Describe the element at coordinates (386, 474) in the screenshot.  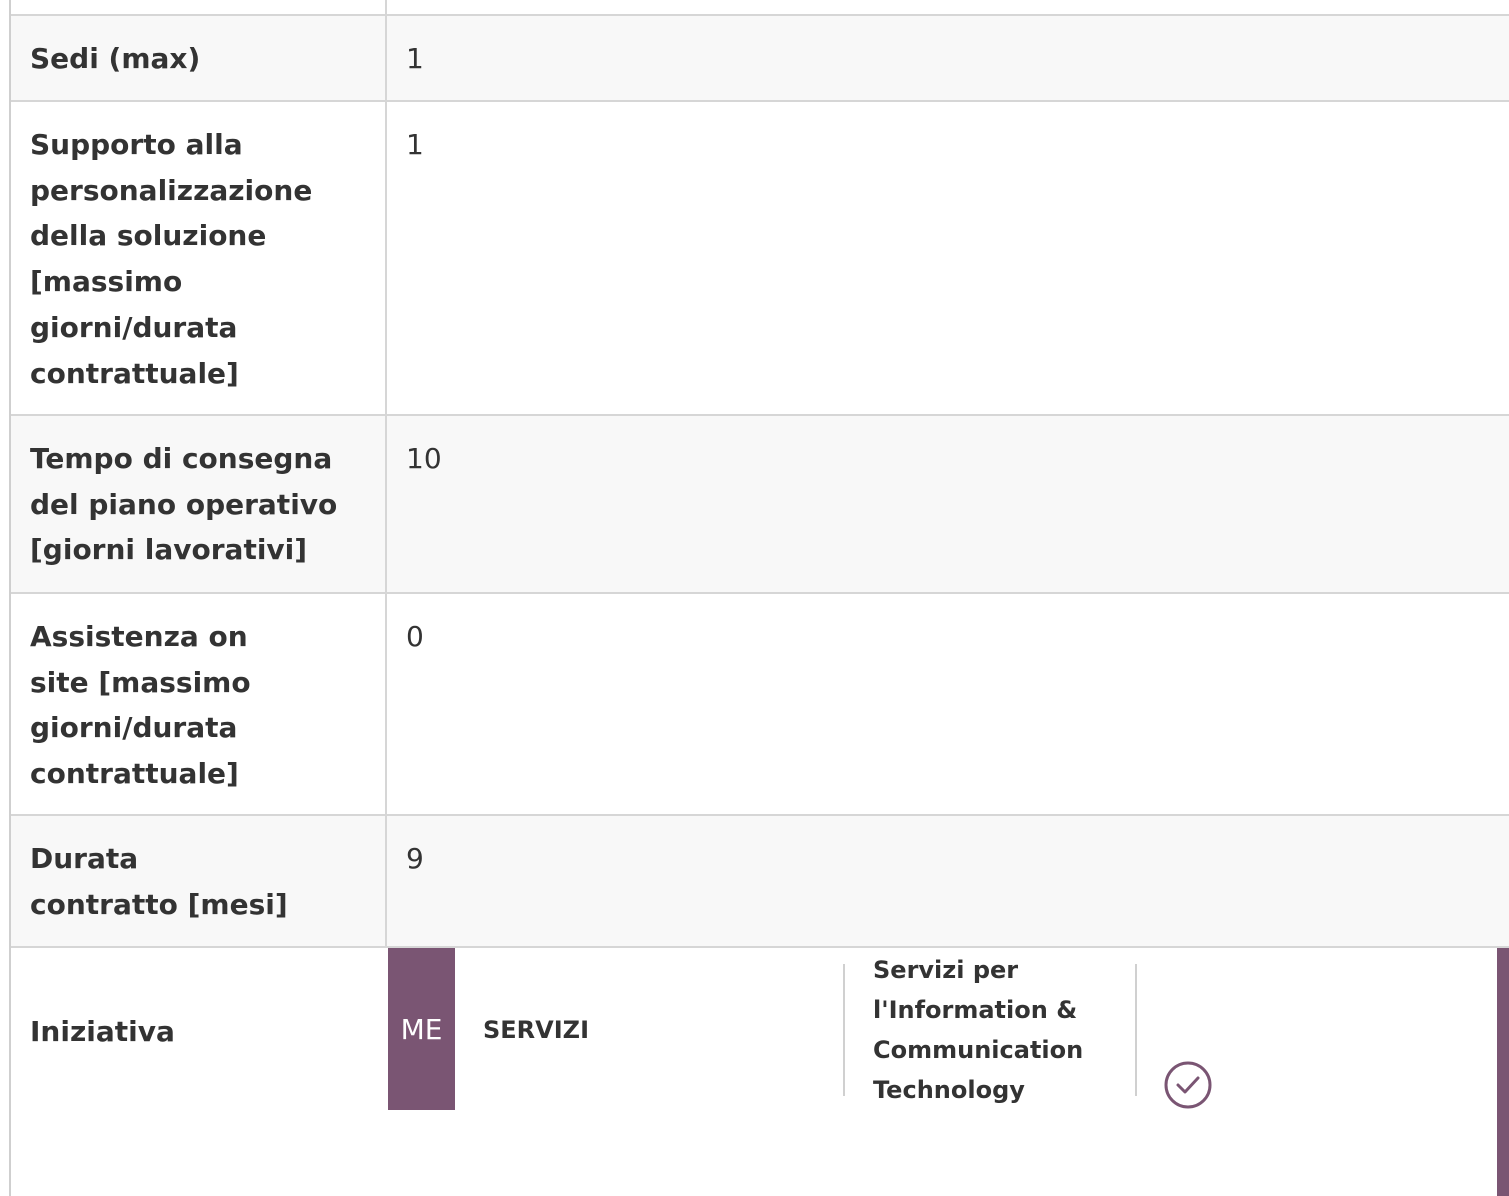
I see `column-divider` at that location.